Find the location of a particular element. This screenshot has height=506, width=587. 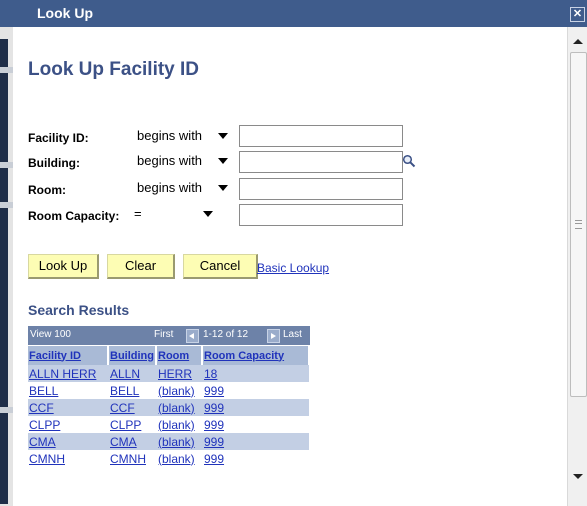

facility-id-label: Facility ID: is located at coordinates (58, 138).